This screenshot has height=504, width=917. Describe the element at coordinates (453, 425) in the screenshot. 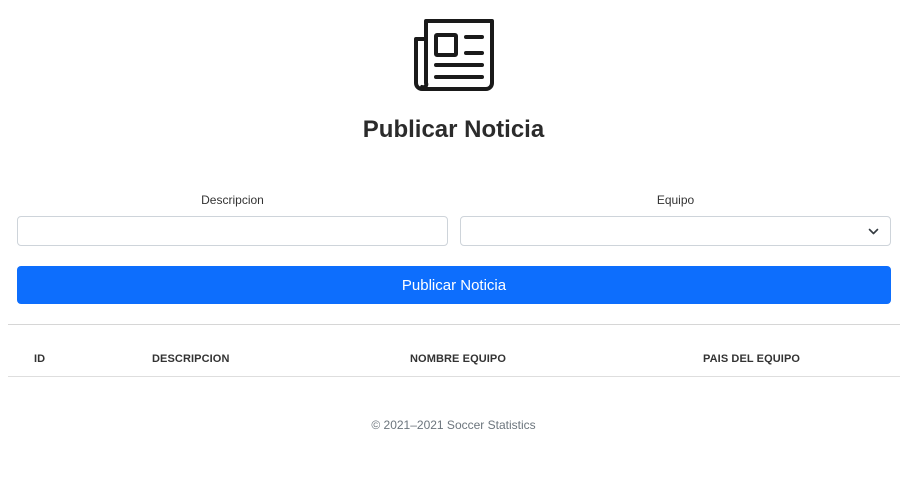

I see `footer-copyright: © 2021–2021 Soccer Statistics` at that location.